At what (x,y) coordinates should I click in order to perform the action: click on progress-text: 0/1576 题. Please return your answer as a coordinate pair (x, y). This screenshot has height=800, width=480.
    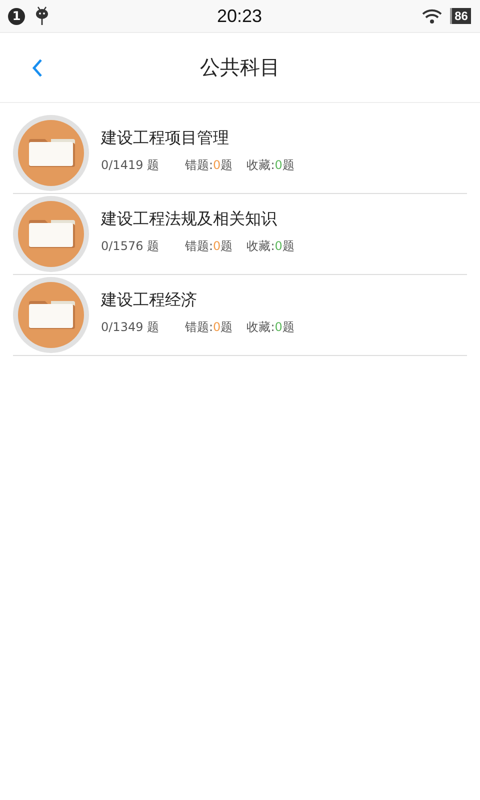
    Looking at the image, I should click on (130, 246).